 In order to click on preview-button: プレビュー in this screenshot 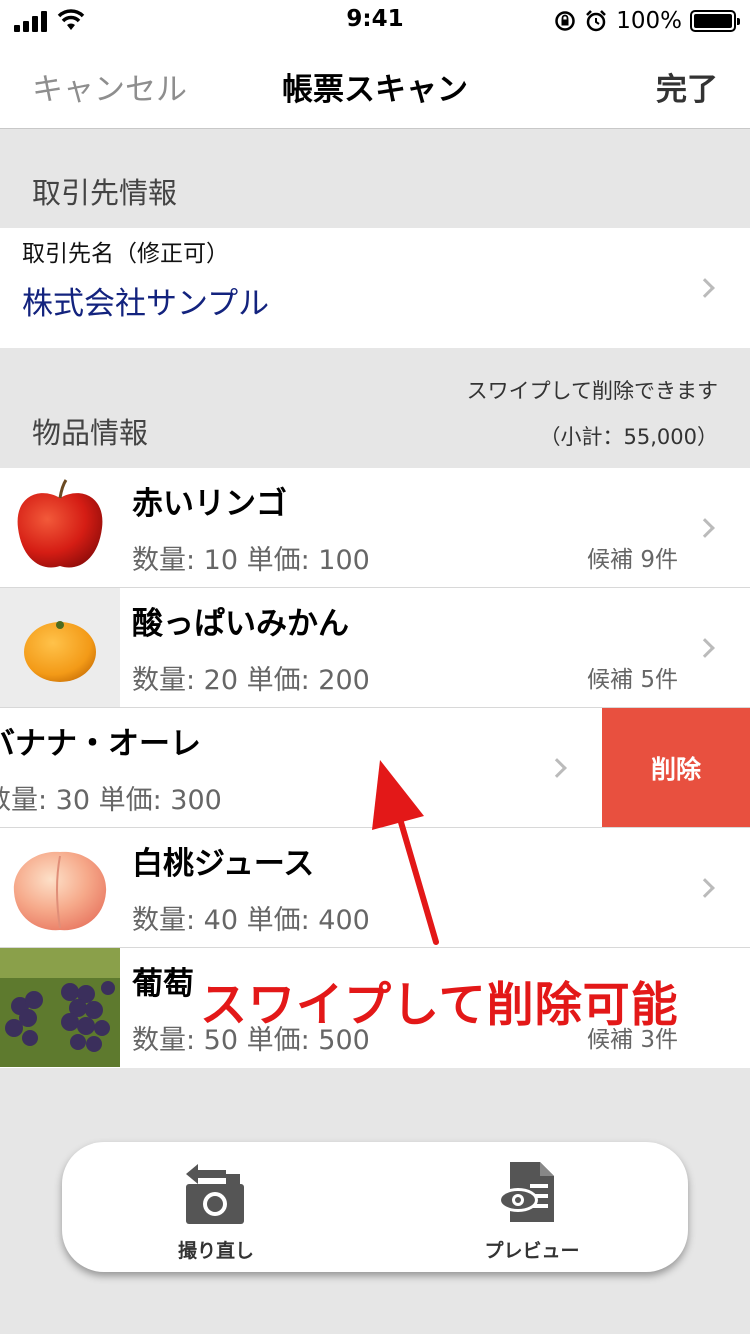, I will do `click(532, 1211)`.